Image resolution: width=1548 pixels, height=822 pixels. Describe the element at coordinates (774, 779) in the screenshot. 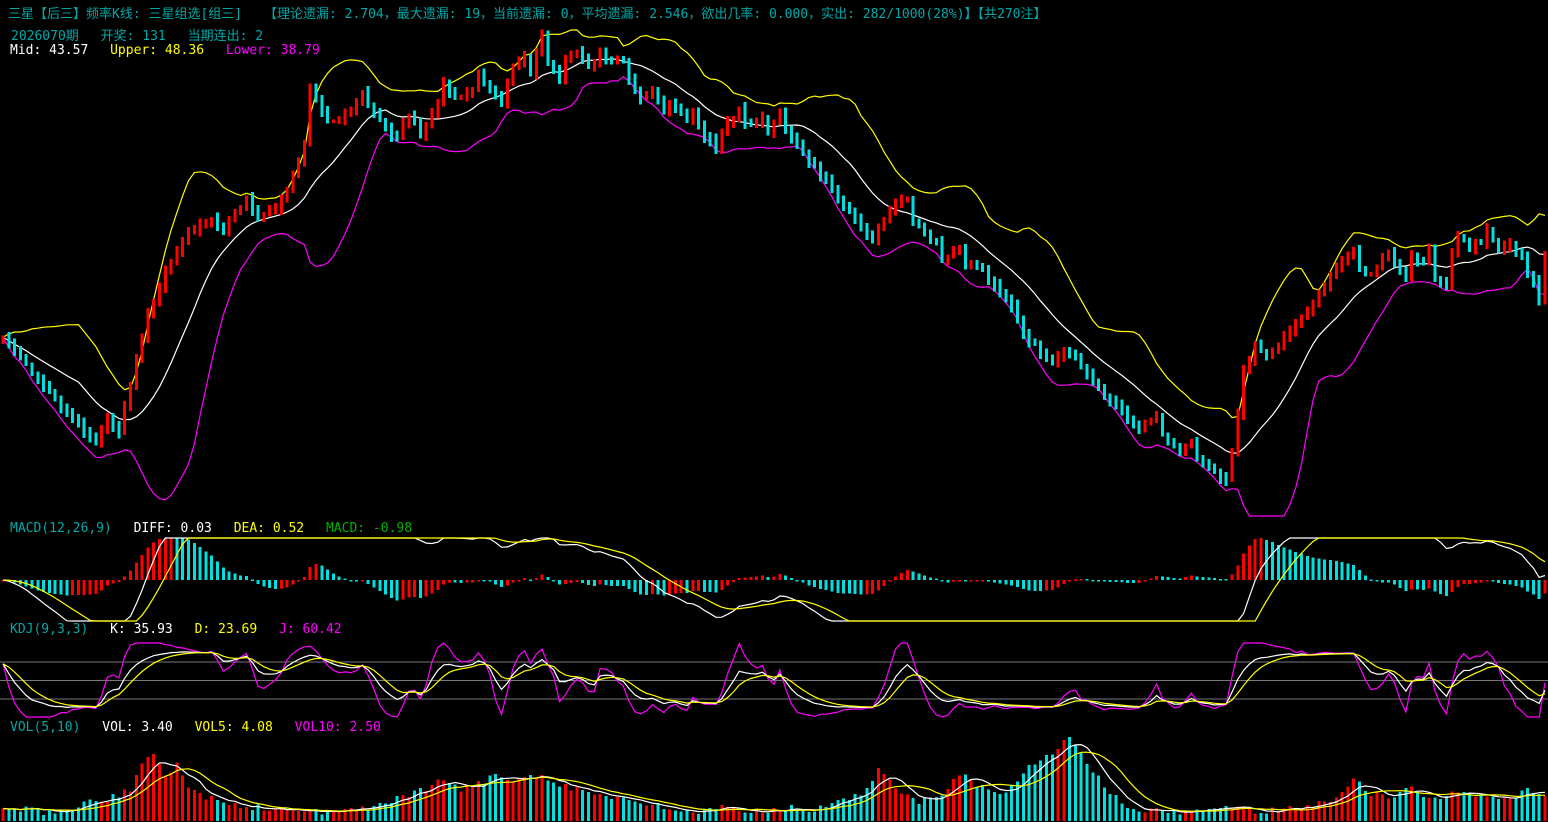

I see `vol-panel` at that location.